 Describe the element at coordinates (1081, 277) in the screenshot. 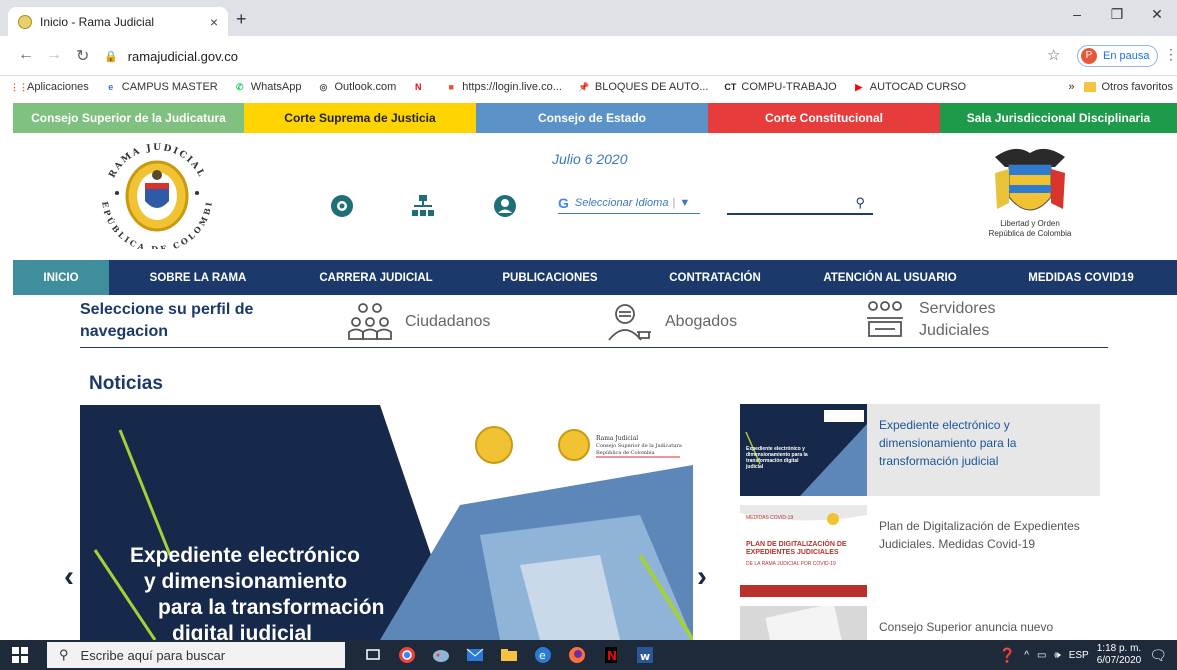

I see `nav-item-medidas-covid19: MEDIDAS COVID19` at that location.